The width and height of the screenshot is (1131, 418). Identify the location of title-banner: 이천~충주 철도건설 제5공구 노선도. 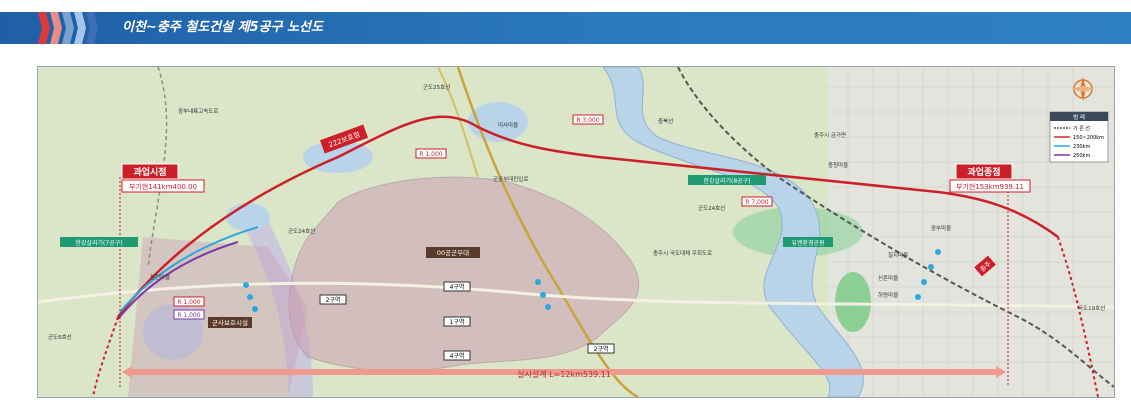
(565, 28).